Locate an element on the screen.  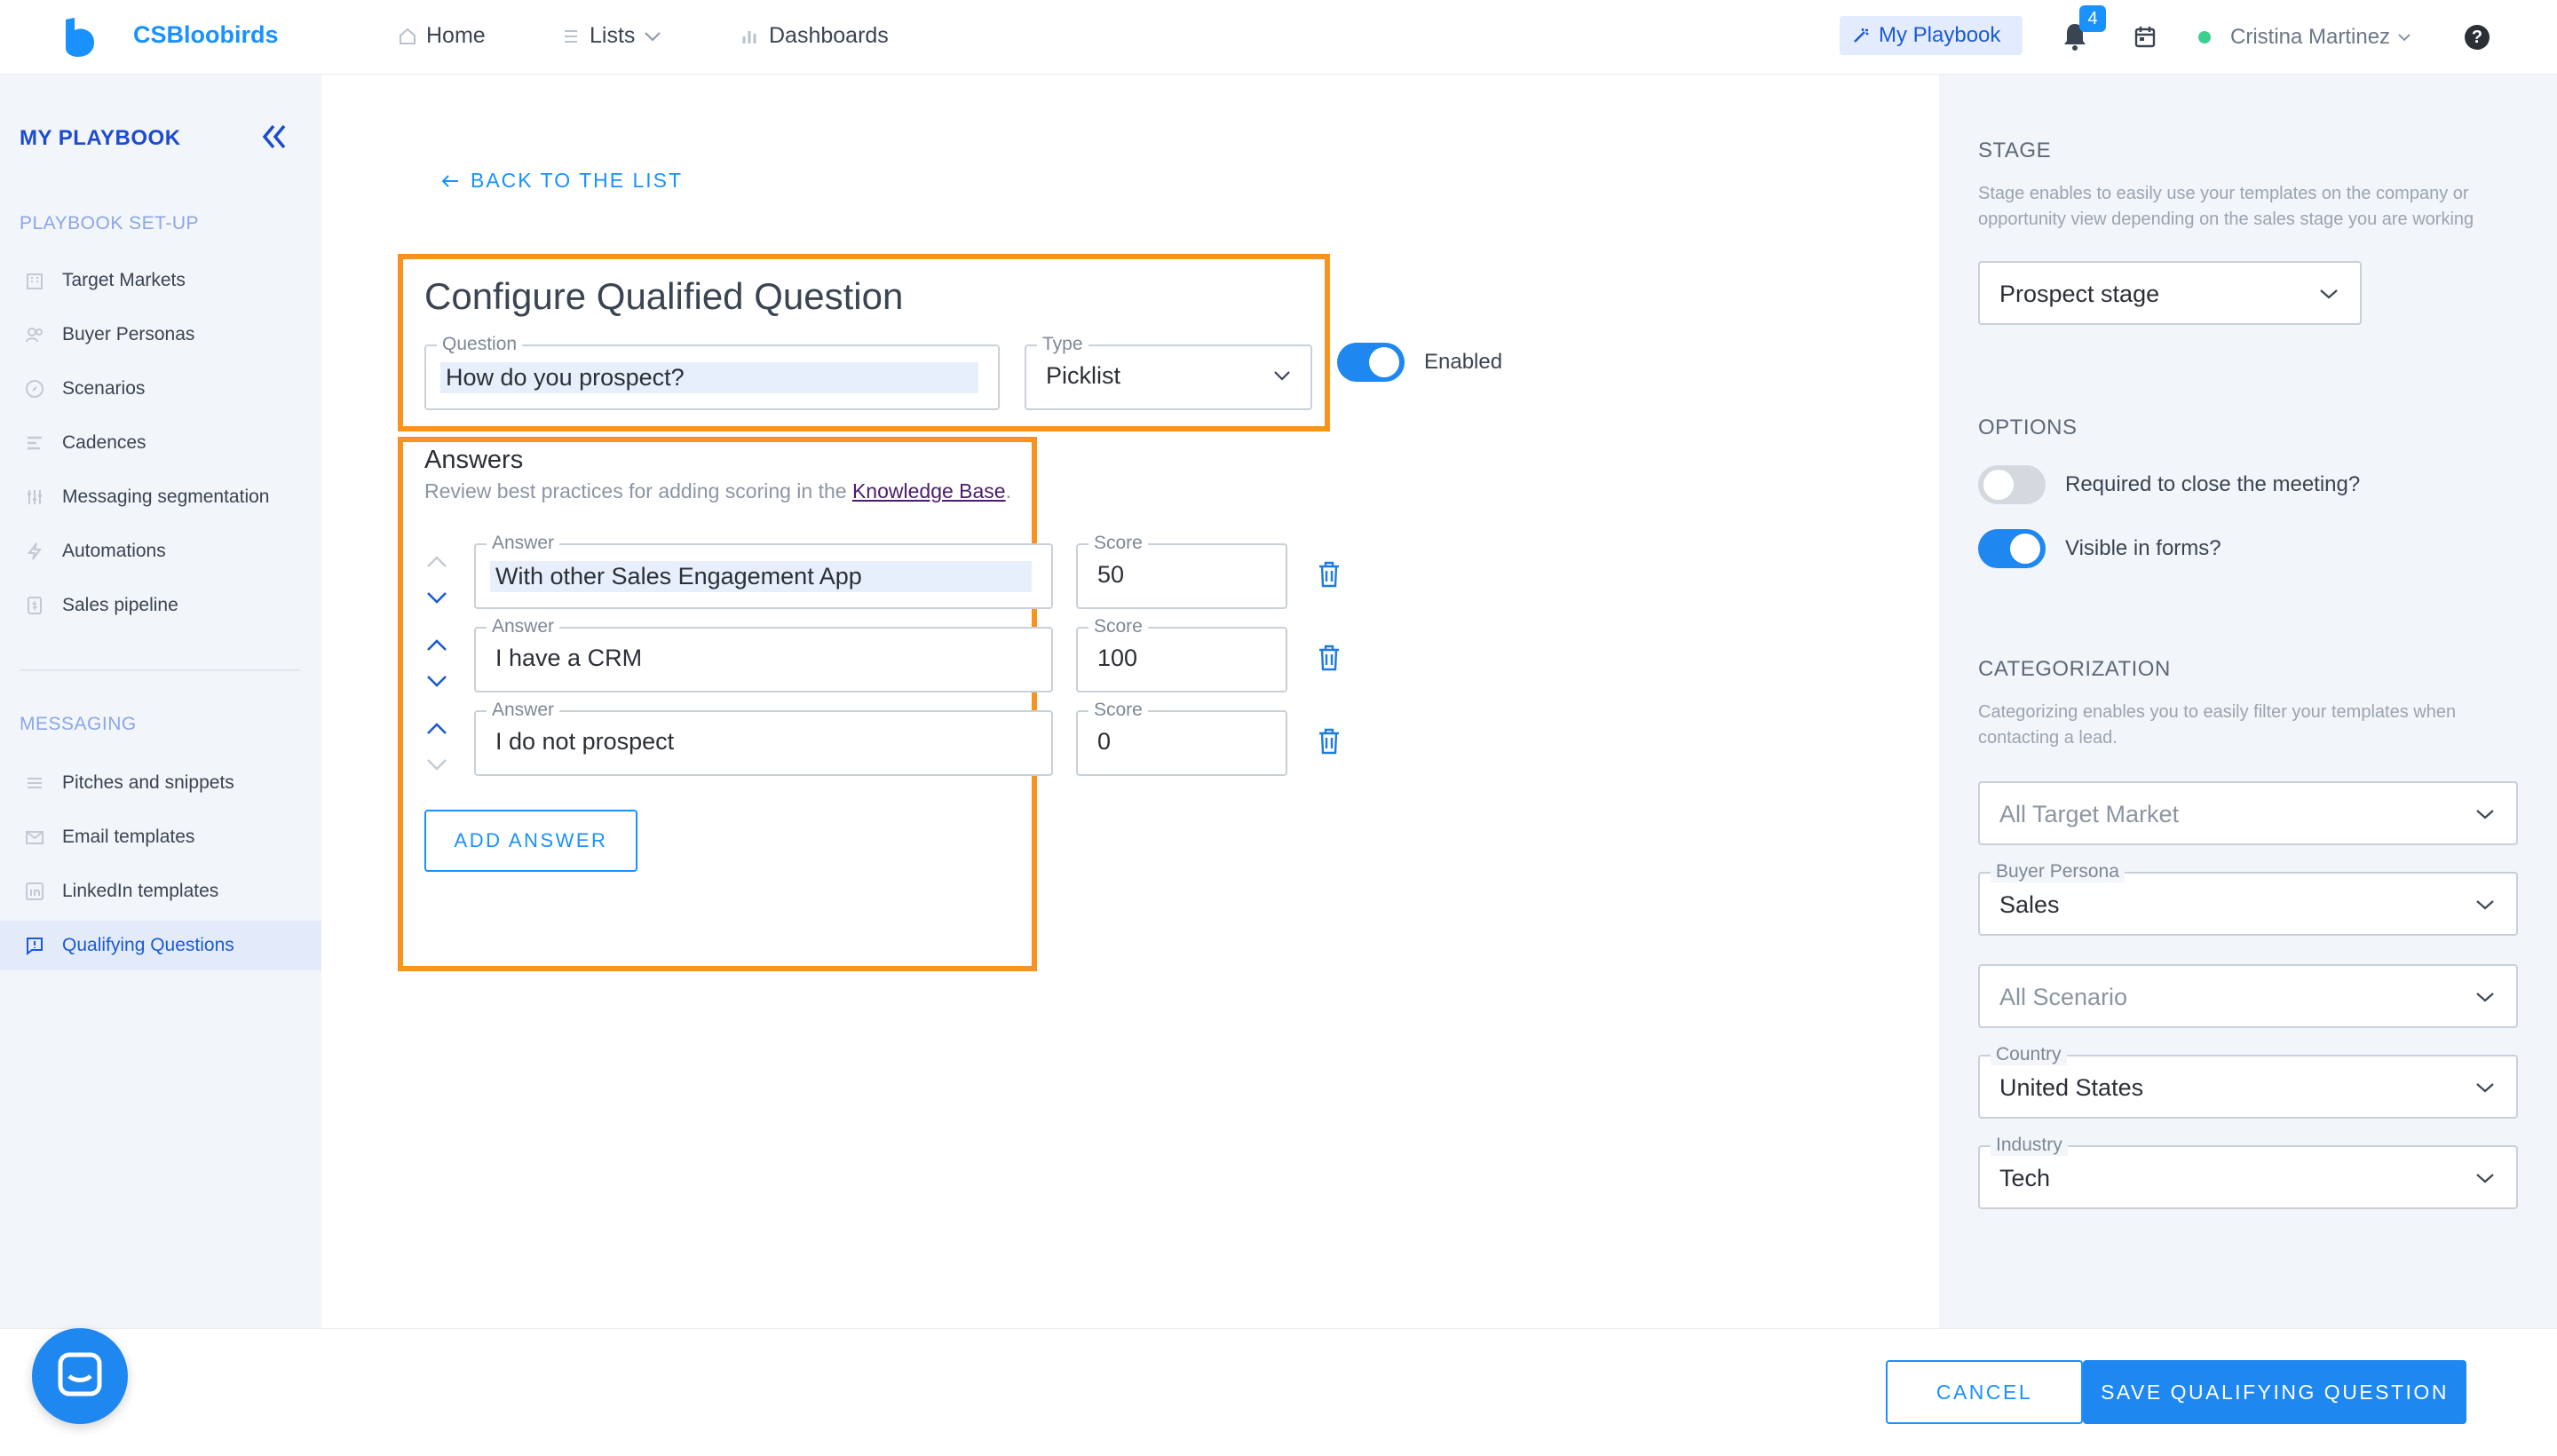
question-field: Question How do you prospect? is located at coordinates (712, 372).